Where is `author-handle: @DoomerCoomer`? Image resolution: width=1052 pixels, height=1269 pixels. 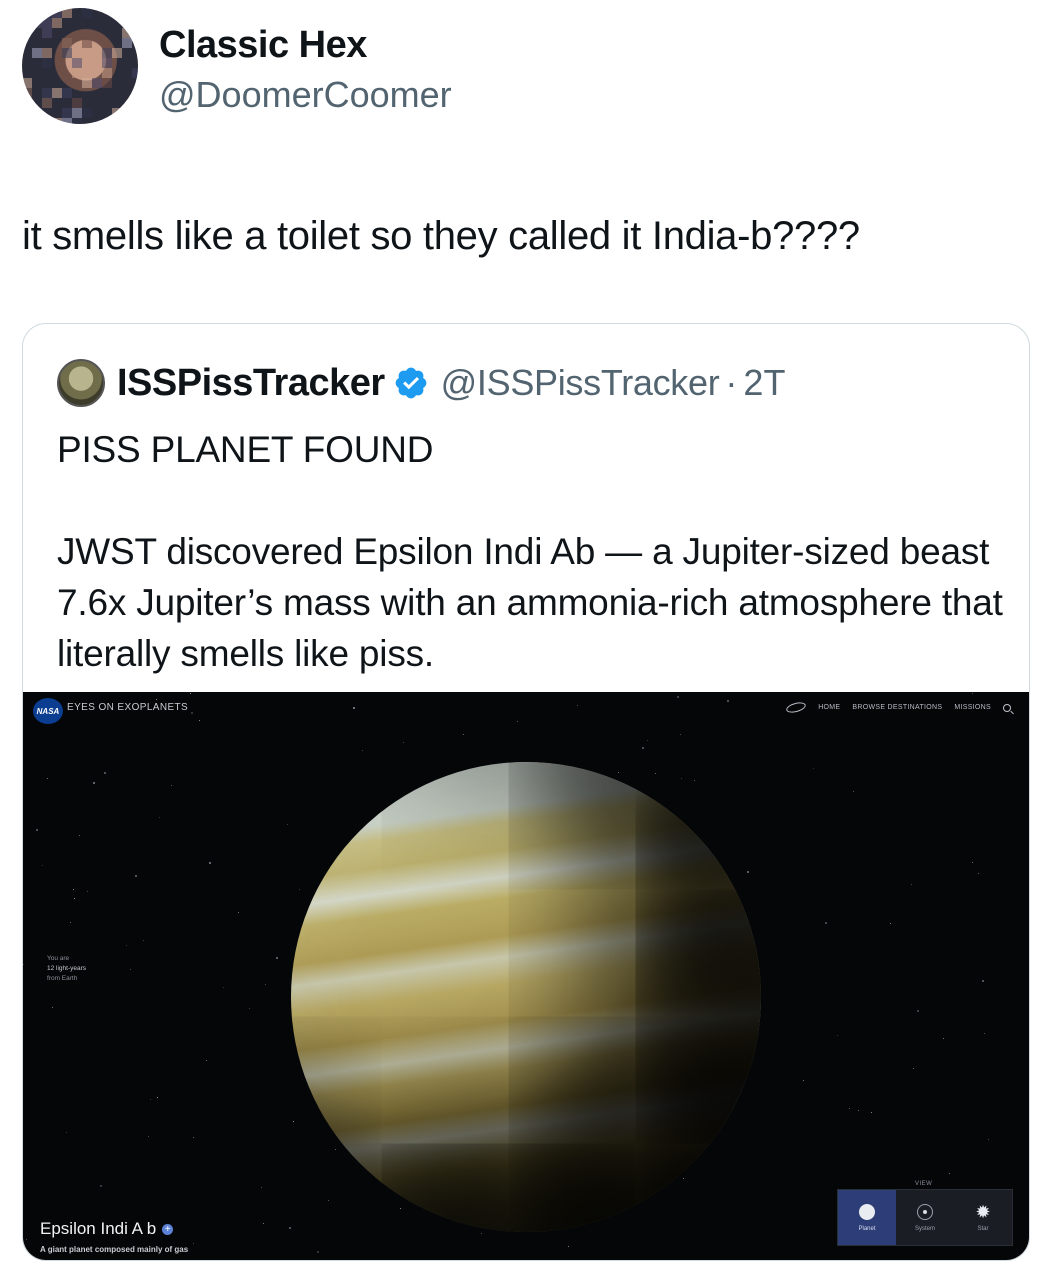
author-handle: @DoomerCoomer is located at coordinates (305, 95).